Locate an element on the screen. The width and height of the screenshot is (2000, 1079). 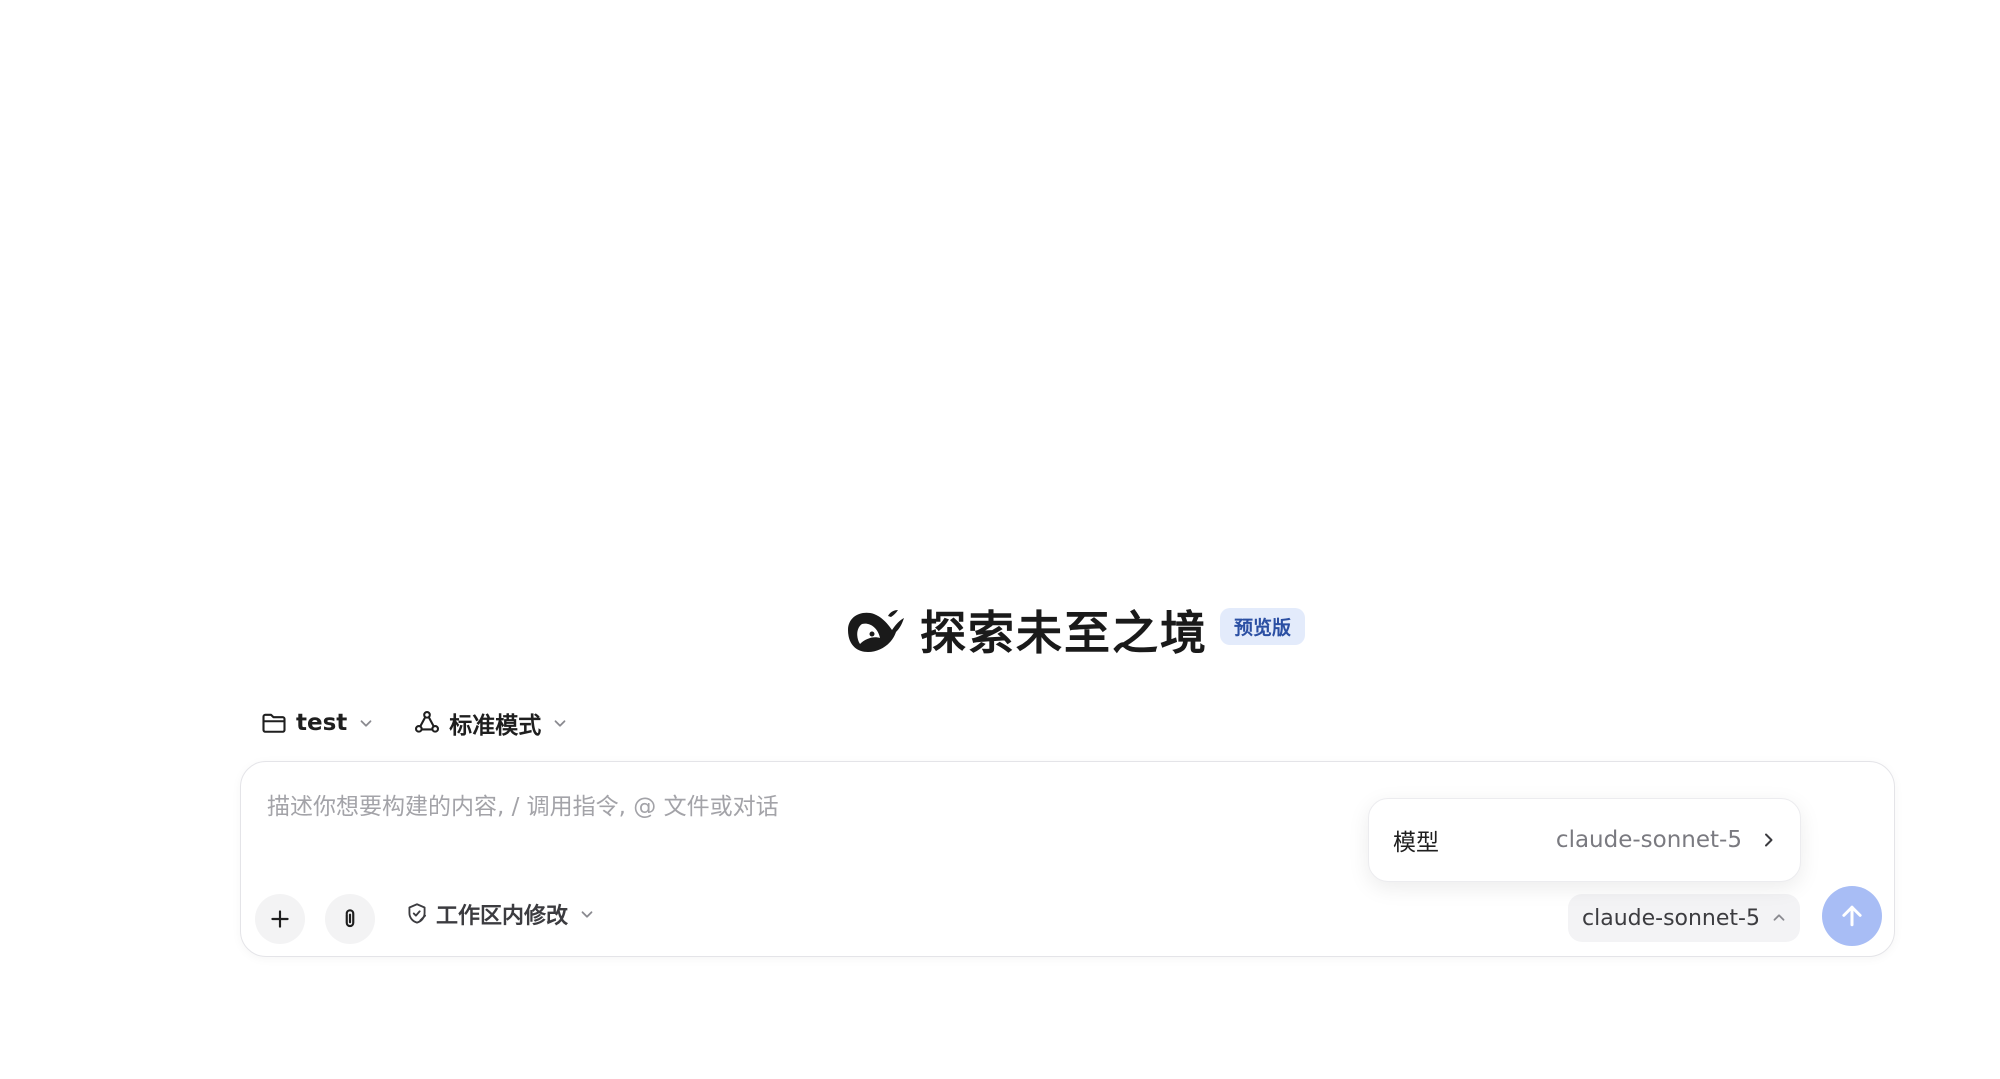
folder-icon is located at coordinates (274, 723).